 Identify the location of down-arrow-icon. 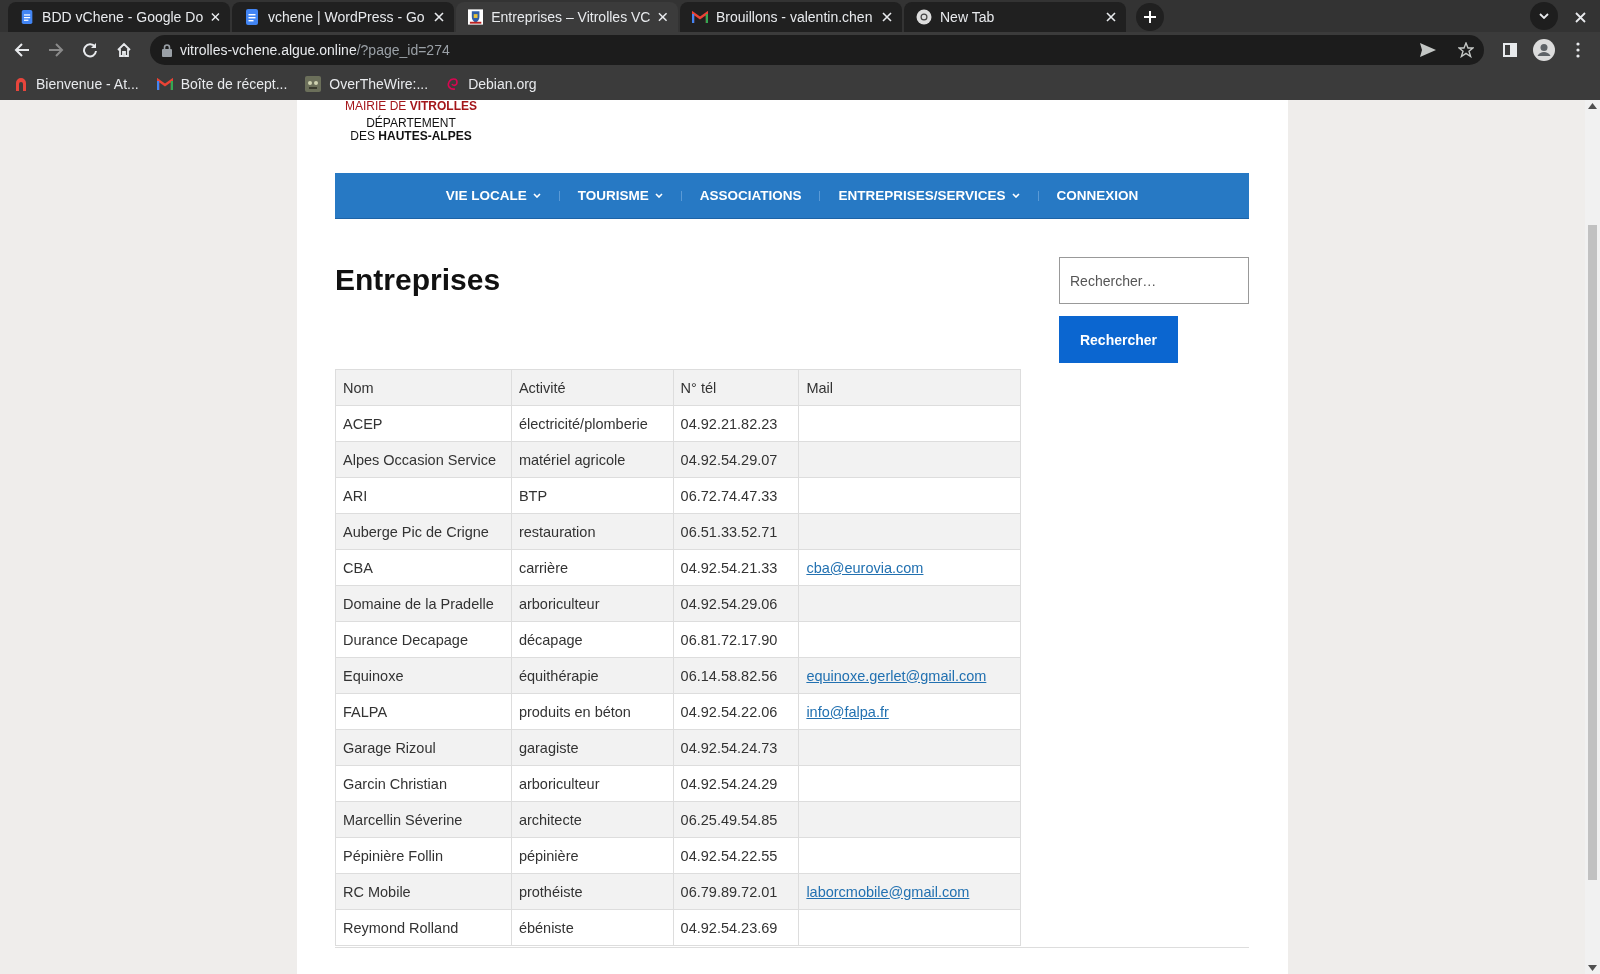
(1592, 968).